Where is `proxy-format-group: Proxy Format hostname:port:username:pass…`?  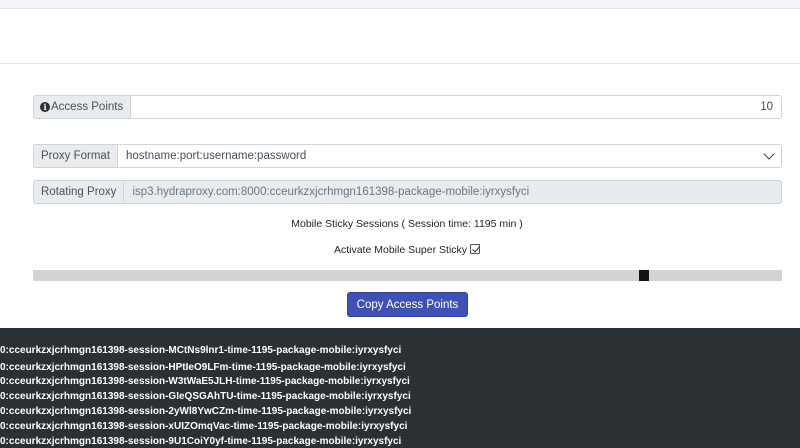
proxy-format-group: Proxy Format hostname:port:username:pass… is located at coordinates (407, 156).